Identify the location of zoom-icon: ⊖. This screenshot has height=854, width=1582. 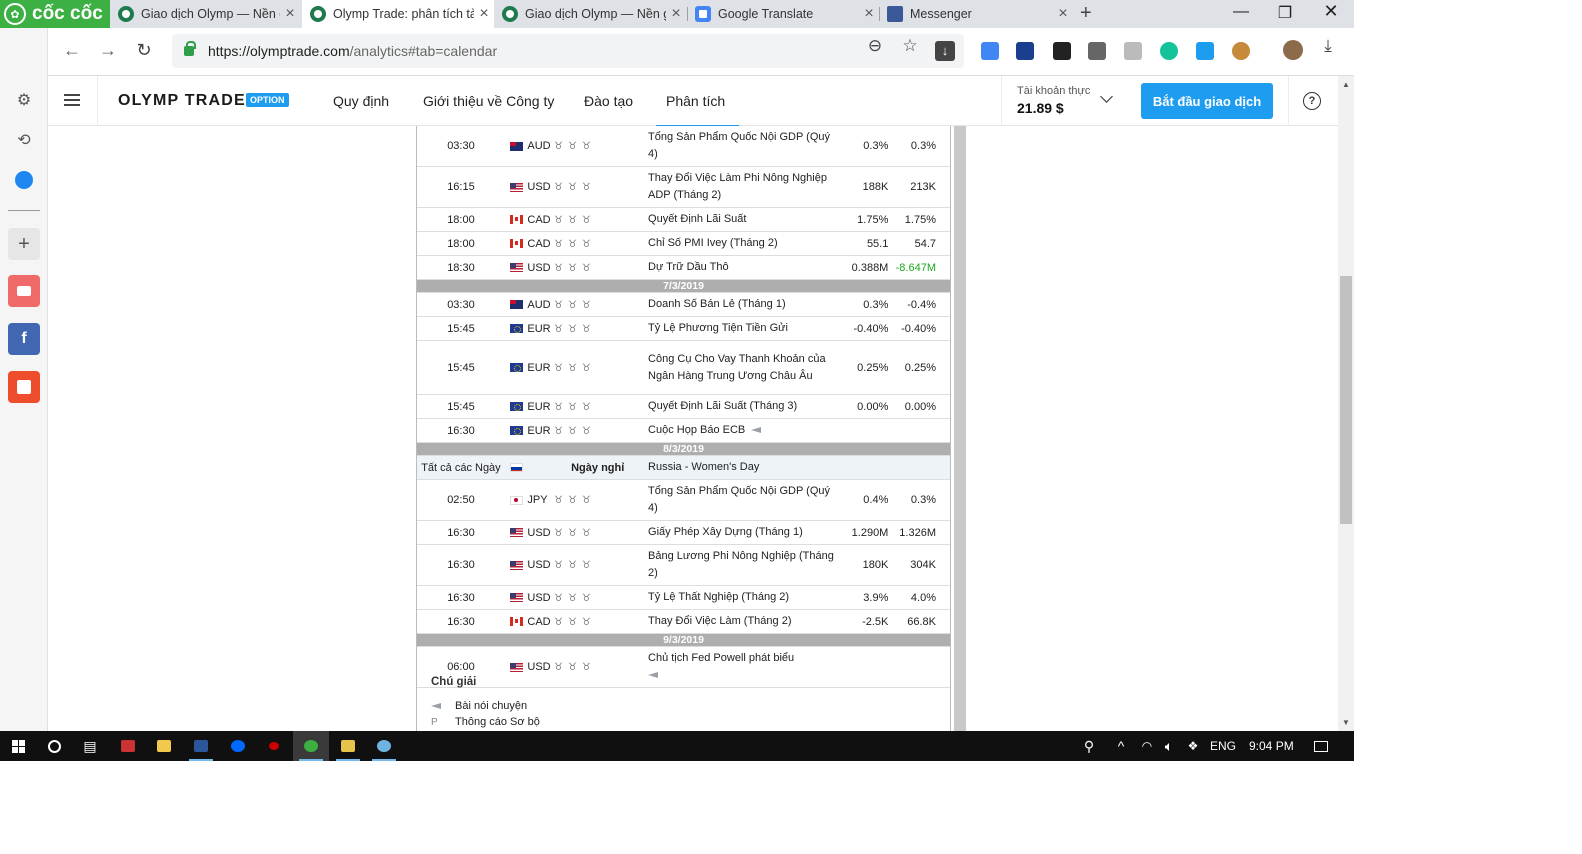
(875, 46).